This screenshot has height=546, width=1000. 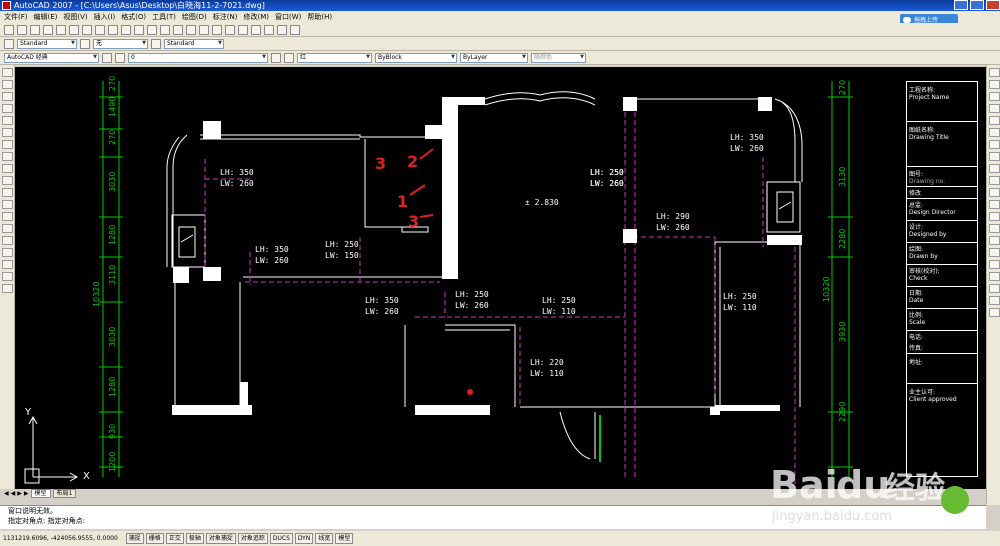 What do you see at coordinates (994, 180) in the screenshot?
I see `trim-icon` at bounding box center [994, 180].